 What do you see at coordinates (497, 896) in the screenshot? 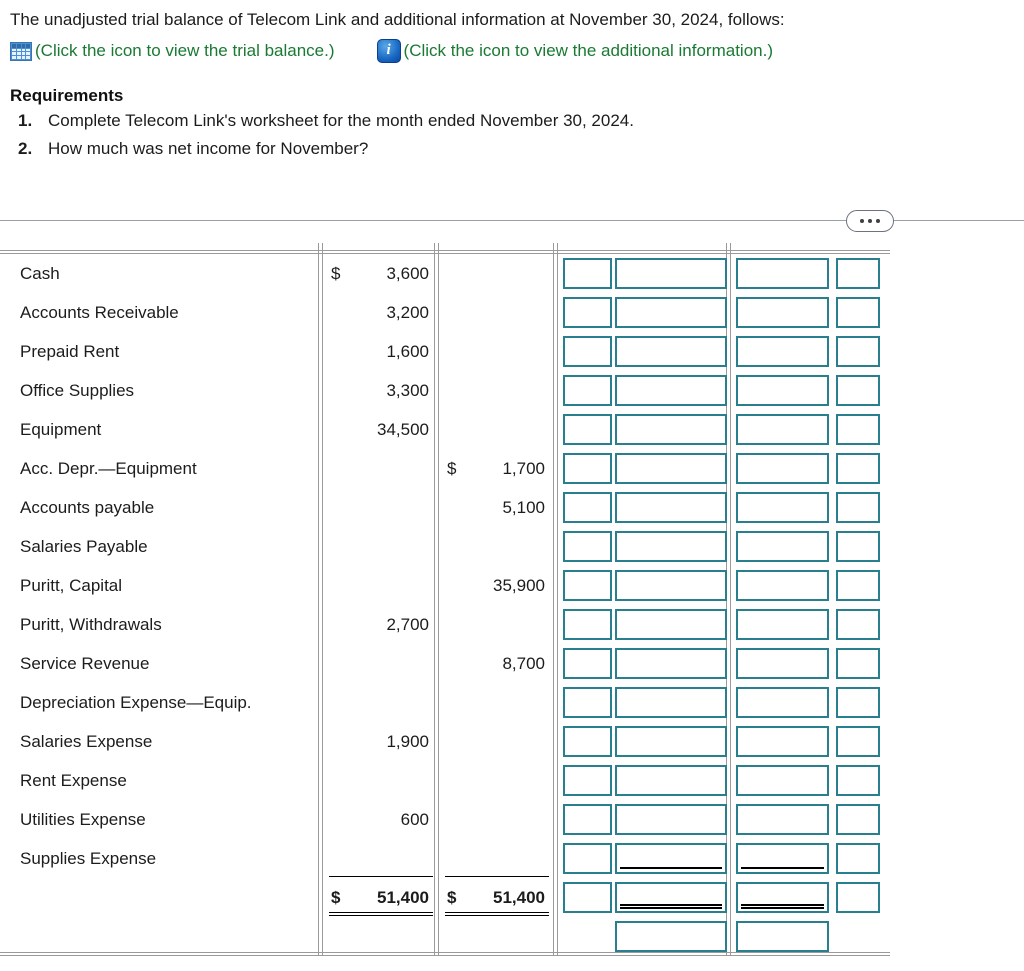
I see `credit-total-cell: $ 51,400` at bounding box center [497, 896].